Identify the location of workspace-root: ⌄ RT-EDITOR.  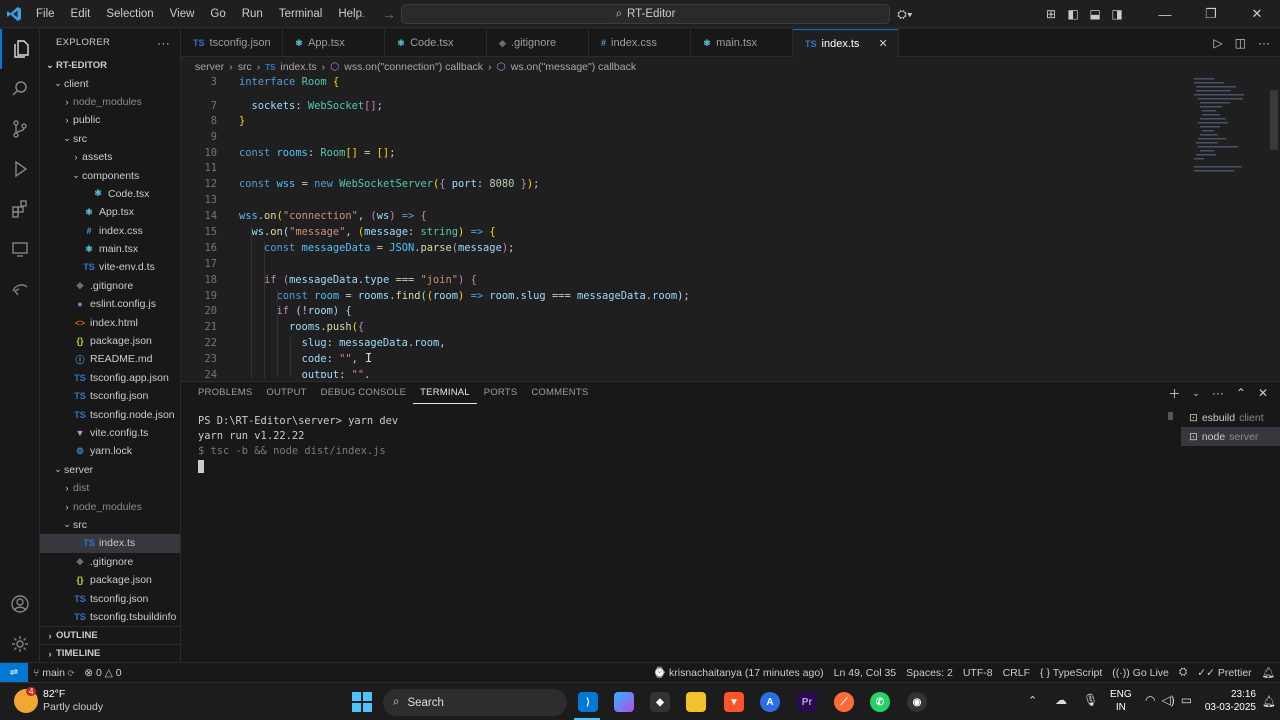
(110, 65).